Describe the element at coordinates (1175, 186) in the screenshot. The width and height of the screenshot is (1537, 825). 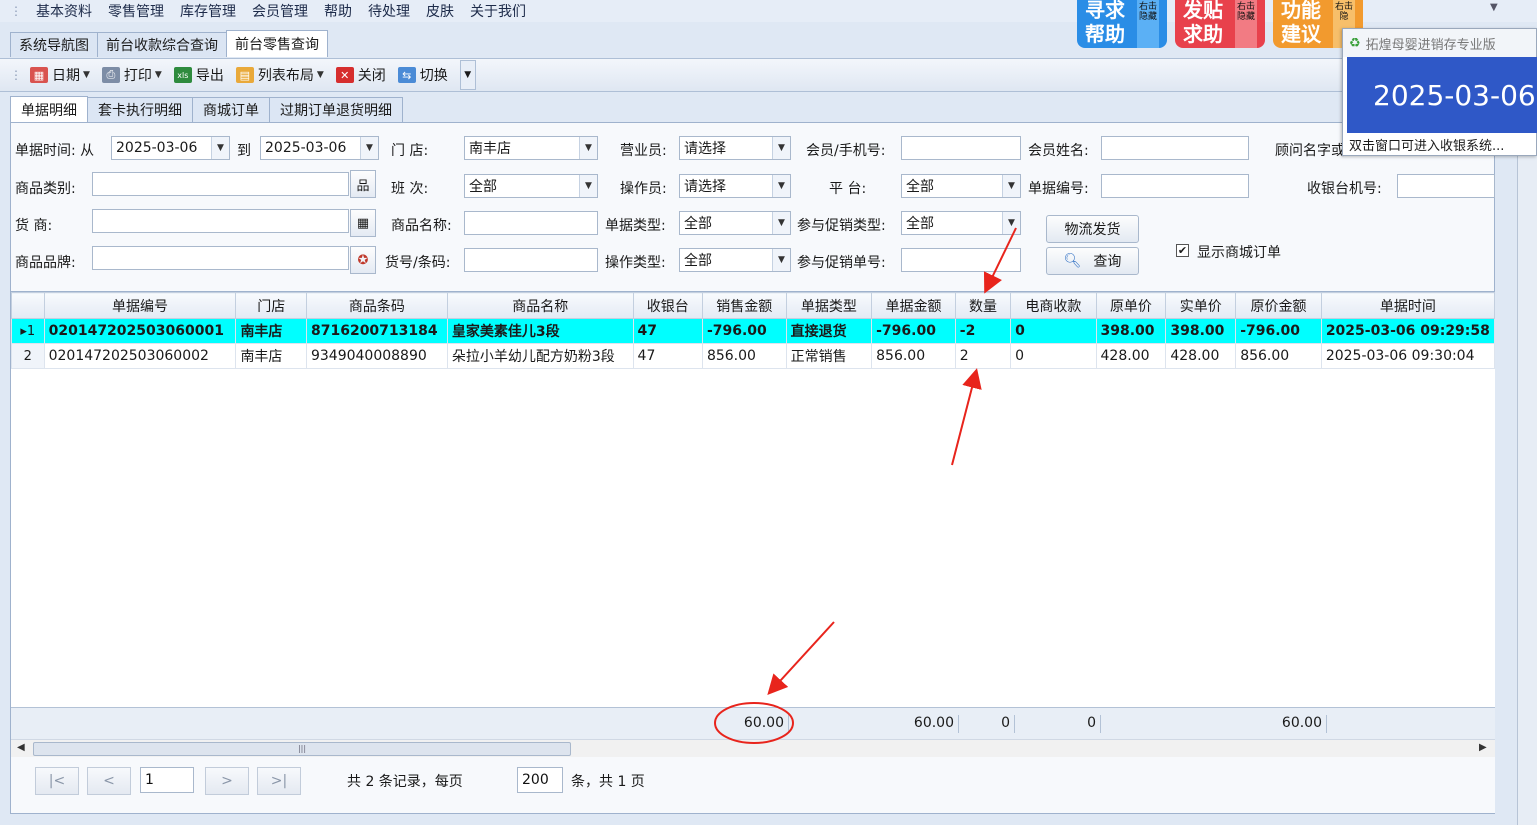
I see `docno-input` at that location.